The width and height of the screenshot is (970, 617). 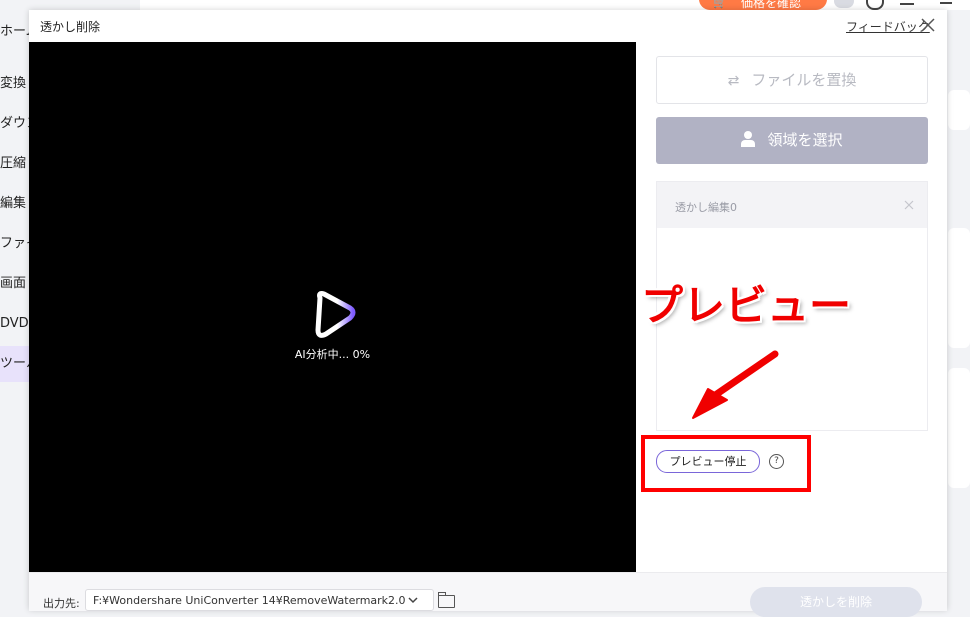 What do you see at coordinates (15, 32) in the screenshot?
I see `sidebar-item-home: ホーム` at bounding box center [15, 32].